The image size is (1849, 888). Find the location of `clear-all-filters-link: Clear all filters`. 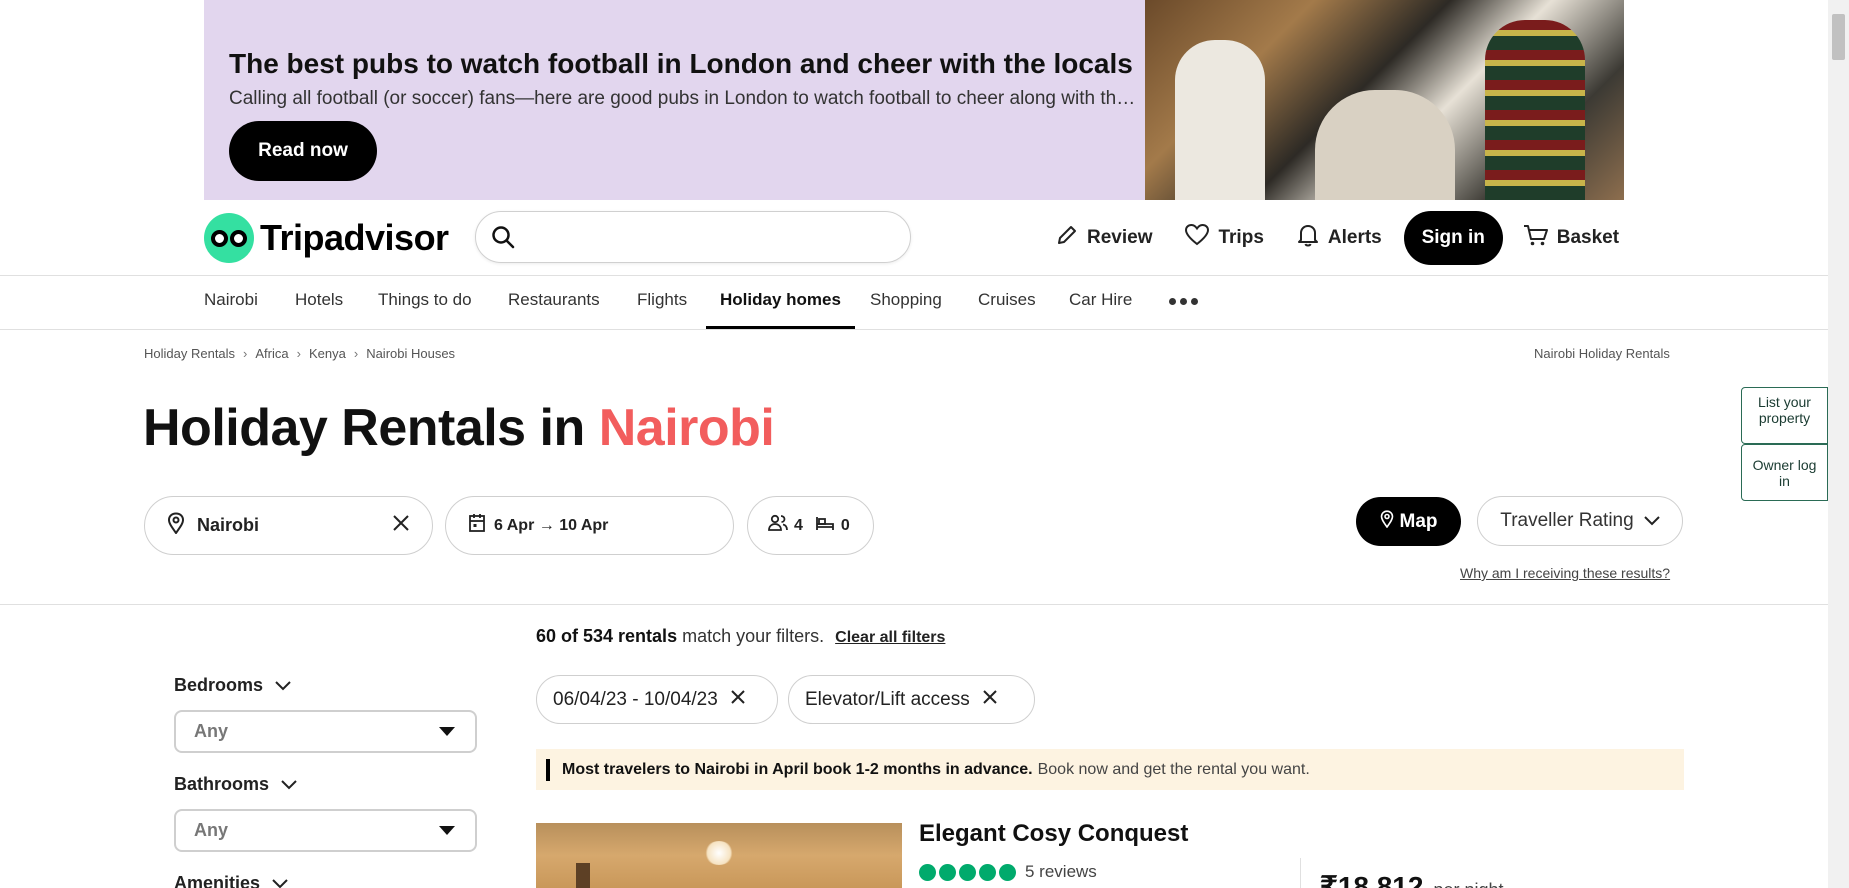

clear-all-filters-link: Clear all filters is located at coordinates (890, 637).